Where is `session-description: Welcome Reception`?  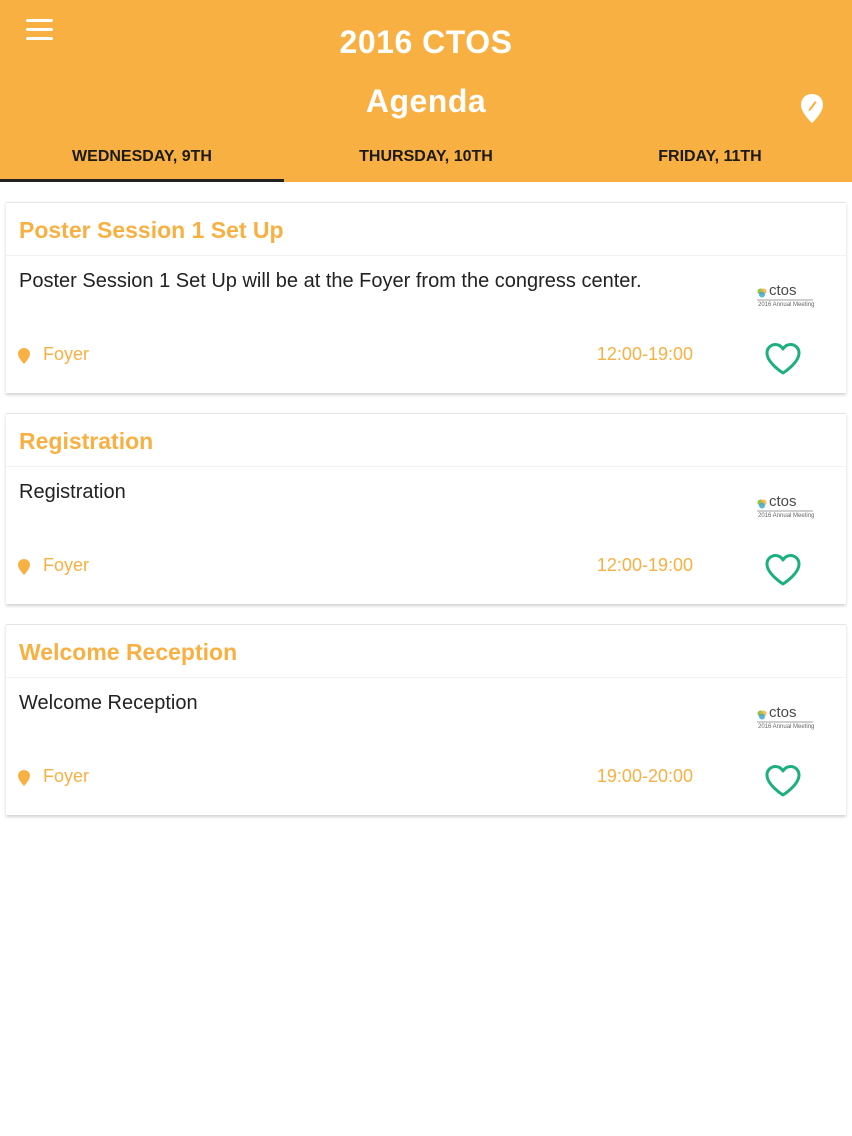 session-description: Welcome Reception is located at coordinates (108, 703).